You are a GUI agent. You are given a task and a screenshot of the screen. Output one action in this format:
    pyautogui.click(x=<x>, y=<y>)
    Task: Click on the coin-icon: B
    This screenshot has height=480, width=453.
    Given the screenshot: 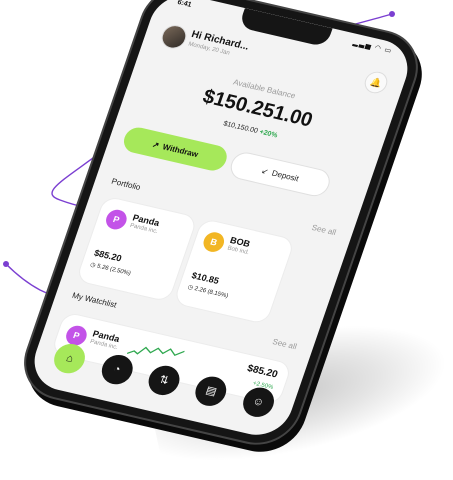 What is the action you would take?
    pyautogui.click(x=213, y=242)
    